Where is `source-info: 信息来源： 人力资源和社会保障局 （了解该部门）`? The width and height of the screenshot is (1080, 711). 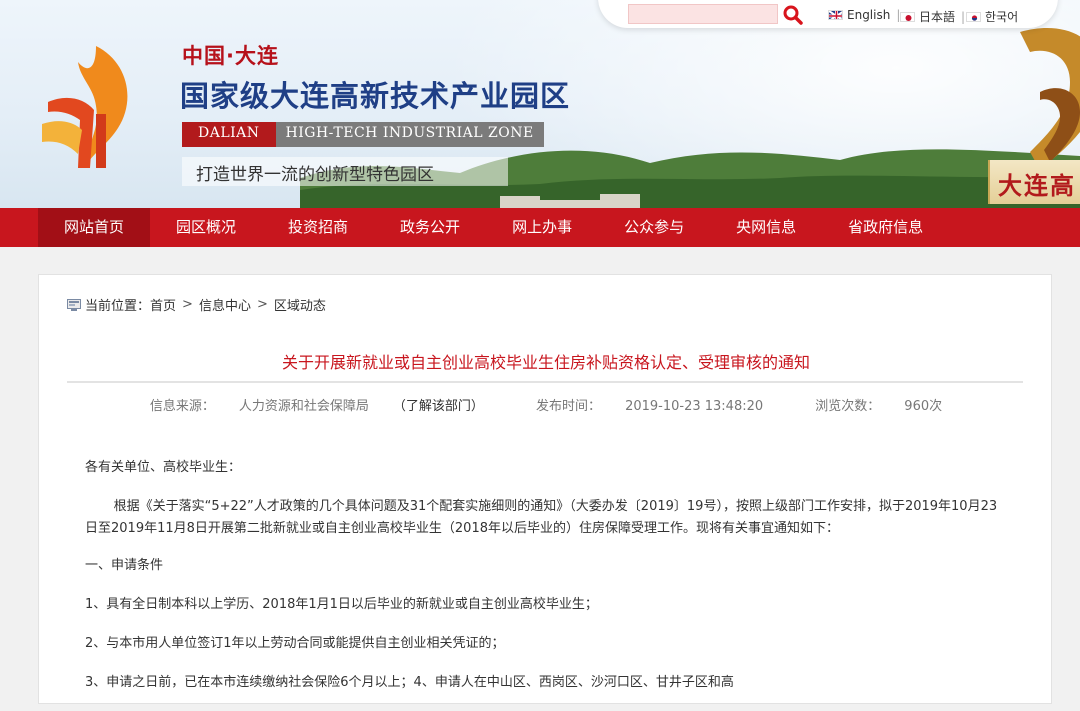 source-info: 信息来源： 人力资源和社会保障局 （了解该部门） is located at coordinates (317, 406).